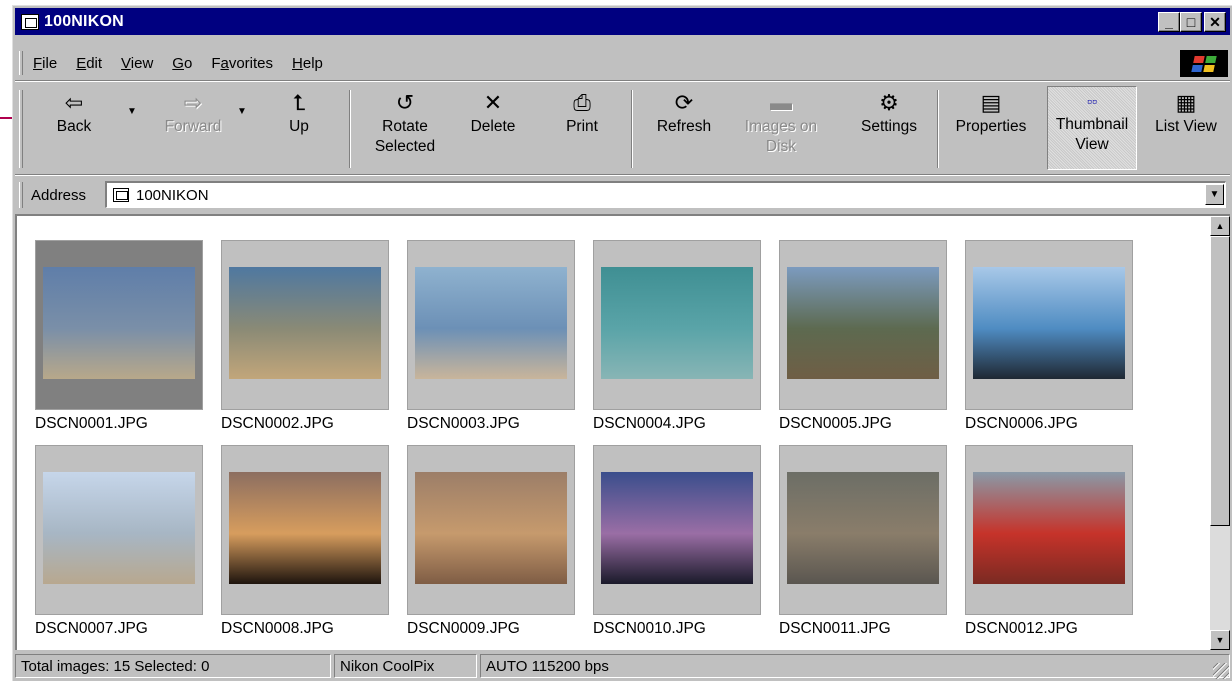 This screenshot has width=1232, height=681. I want to click on disk-icon: ▬, so click(781, 102).